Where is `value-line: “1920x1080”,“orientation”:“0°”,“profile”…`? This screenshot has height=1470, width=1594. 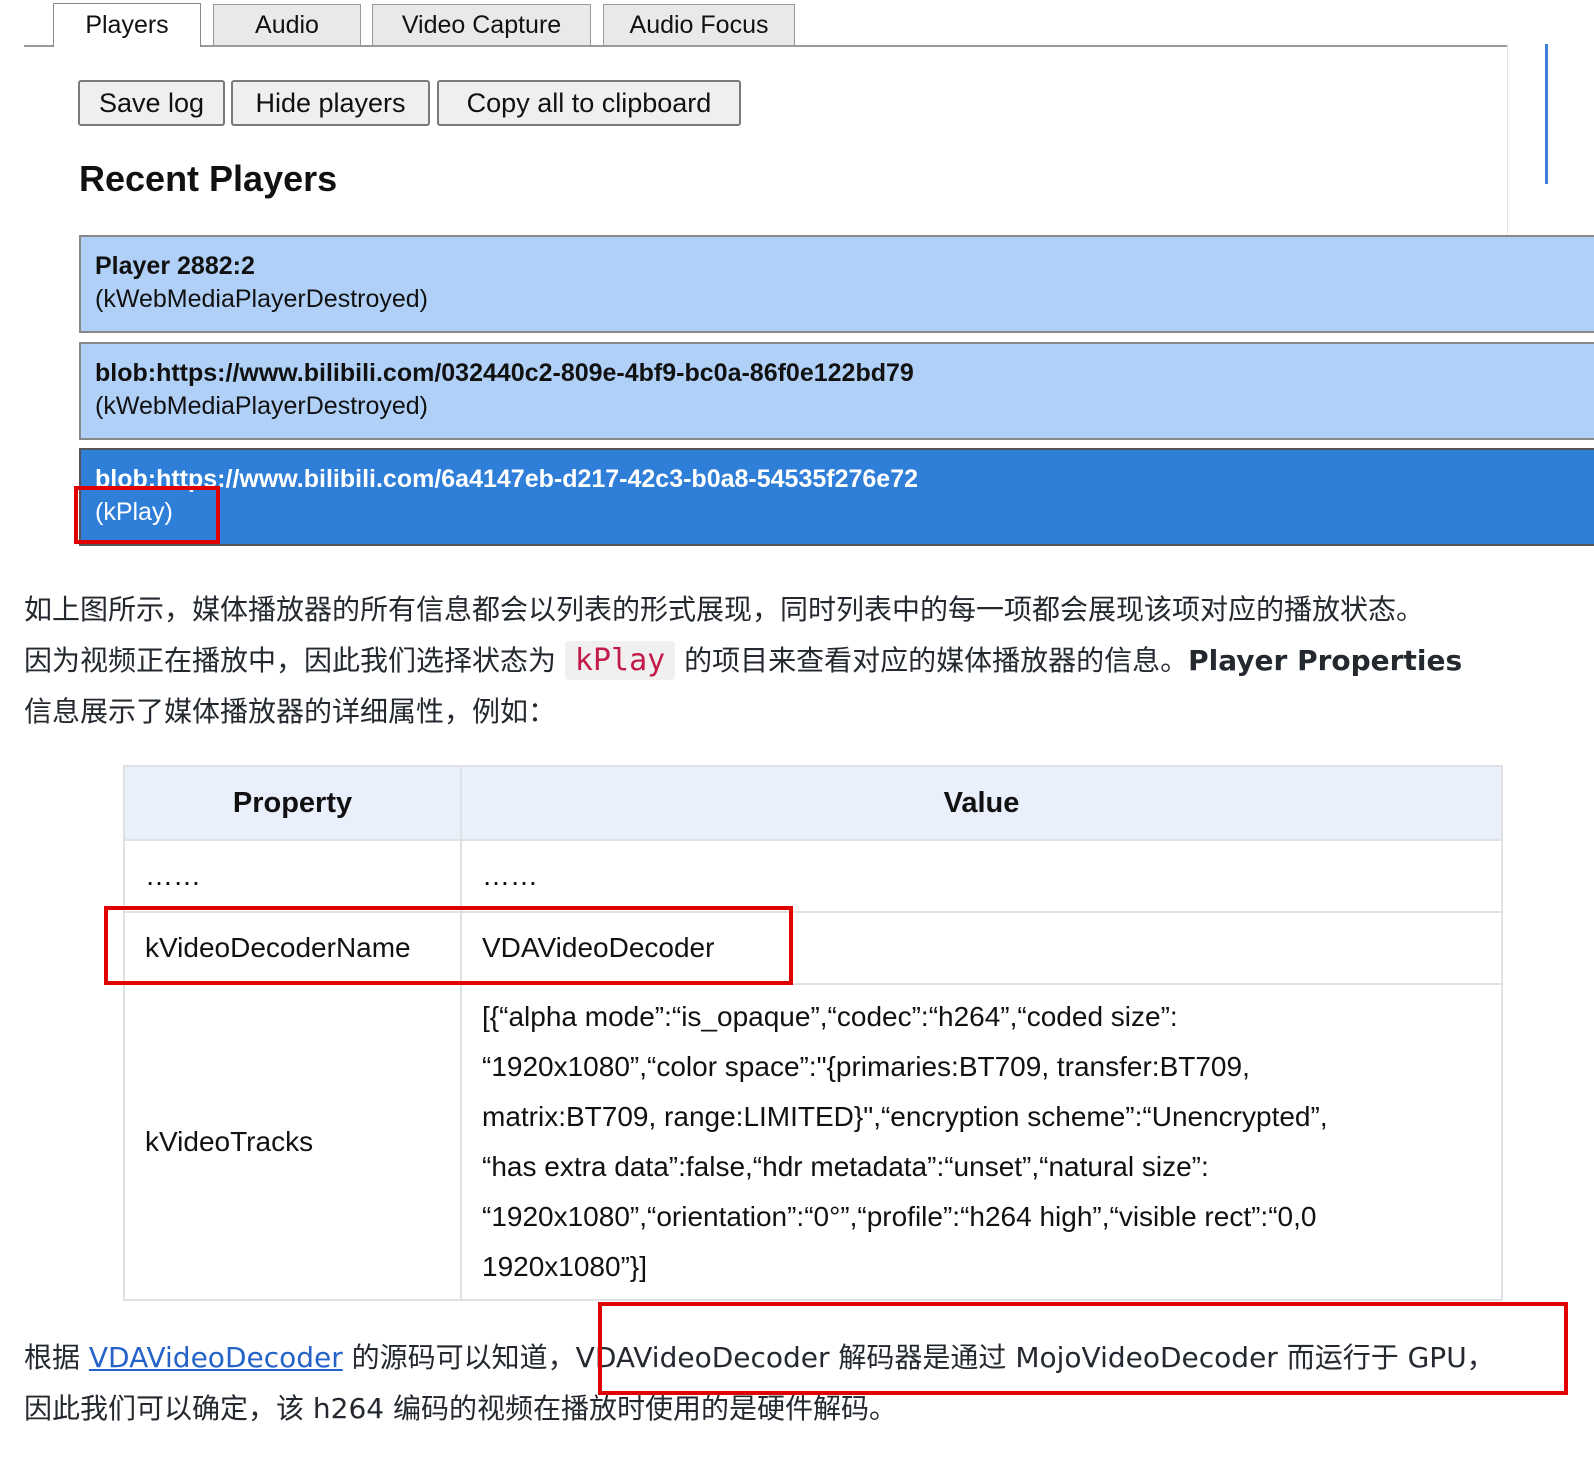
value-line: “1920x1080”,“orientation”:“0°”,“profile”… is located at coordinates (899, 1216).